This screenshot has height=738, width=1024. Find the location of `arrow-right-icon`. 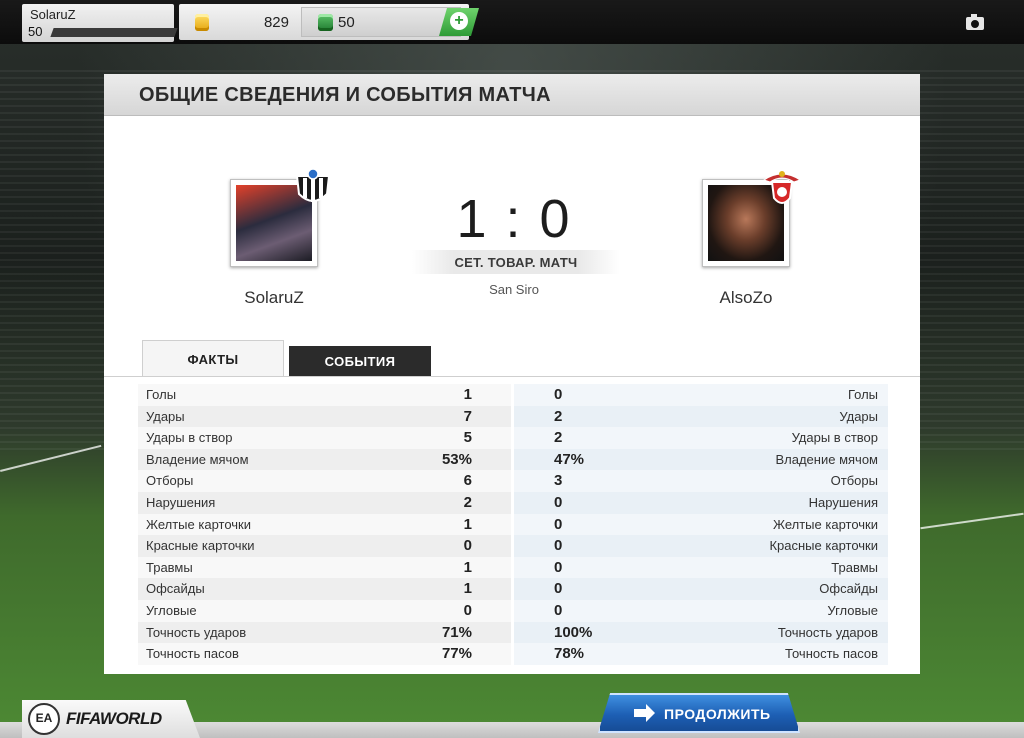

arrow-right-icon is located at coordinates (644, 713).